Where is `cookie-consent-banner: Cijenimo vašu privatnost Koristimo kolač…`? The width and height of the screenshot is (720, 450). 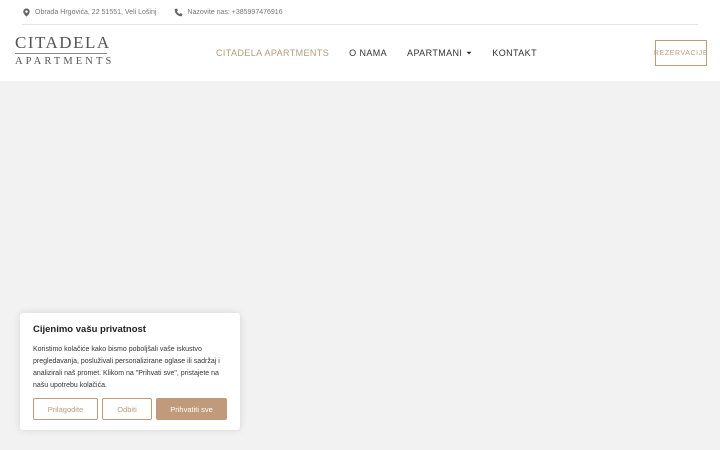 cookie-consent-banner: Cijenimo vašu privatnost Koristimo kolač… is located at coordinates (130, 371).